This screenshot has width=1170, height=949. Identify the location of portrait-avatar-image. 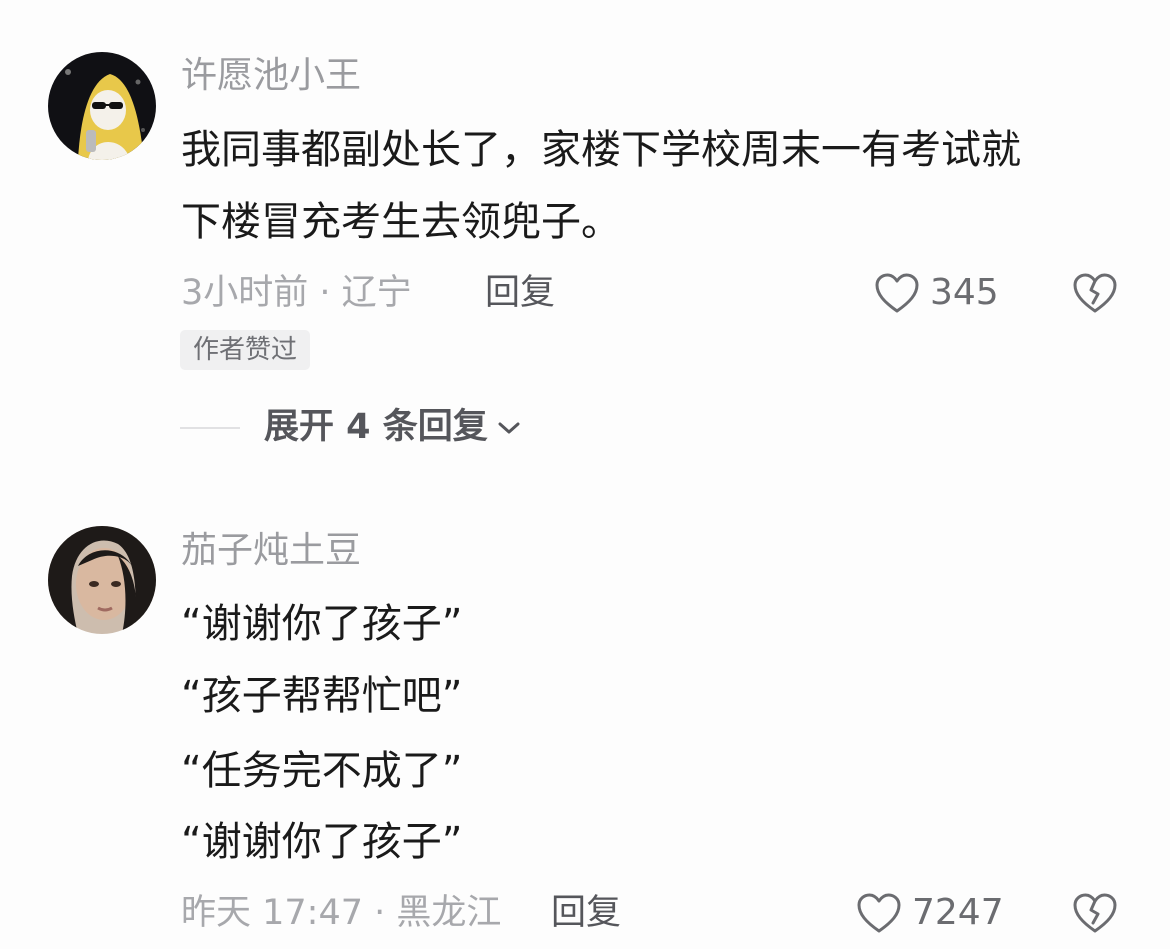
(102, 580).